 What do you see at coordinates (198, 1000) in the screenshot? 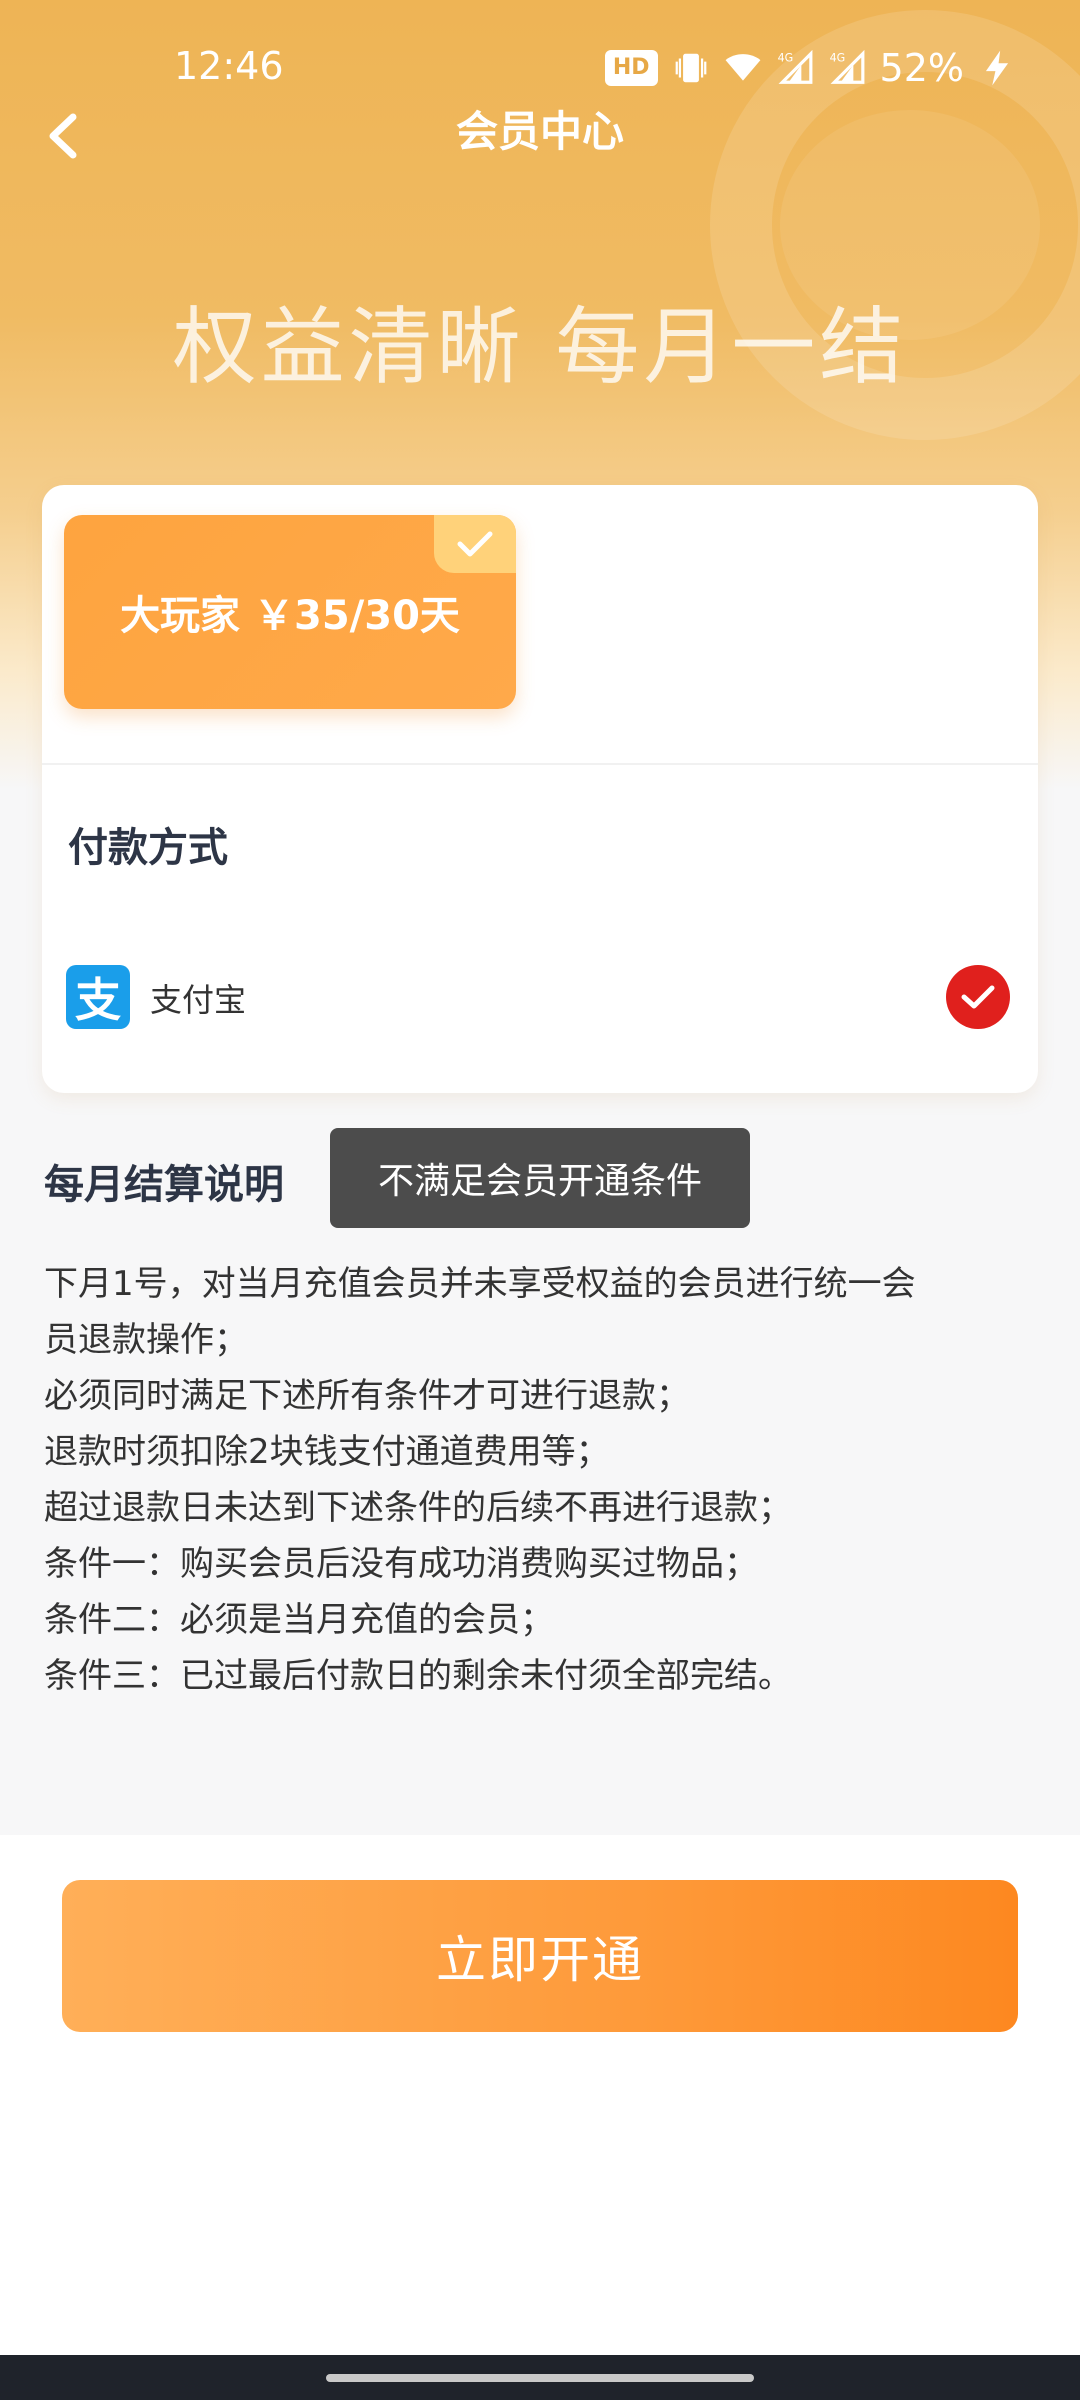
I see `payment-option-label: 支付宝` at bounding box center [198, 1000].